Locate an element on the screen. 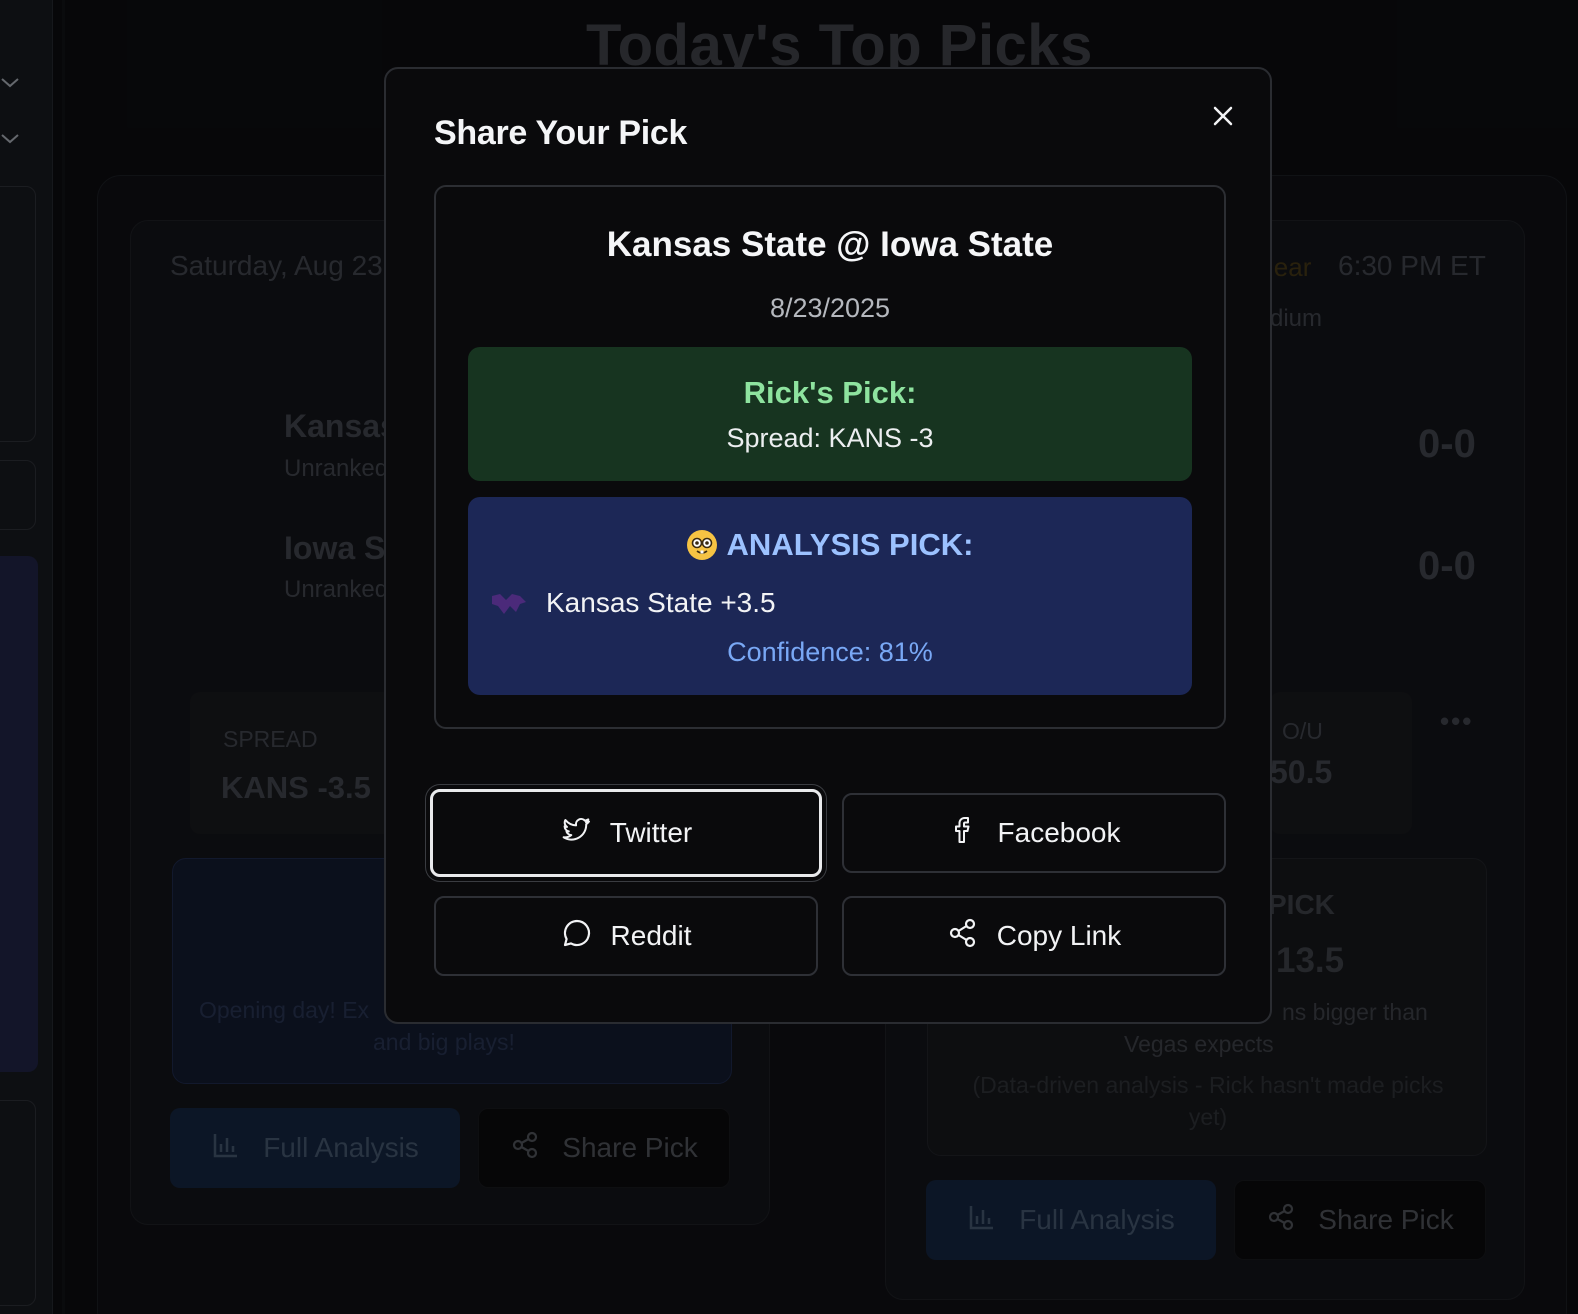 The height and width of the screenshot is (1314, 1578). close-icon is located at coordinates (1223, 118).